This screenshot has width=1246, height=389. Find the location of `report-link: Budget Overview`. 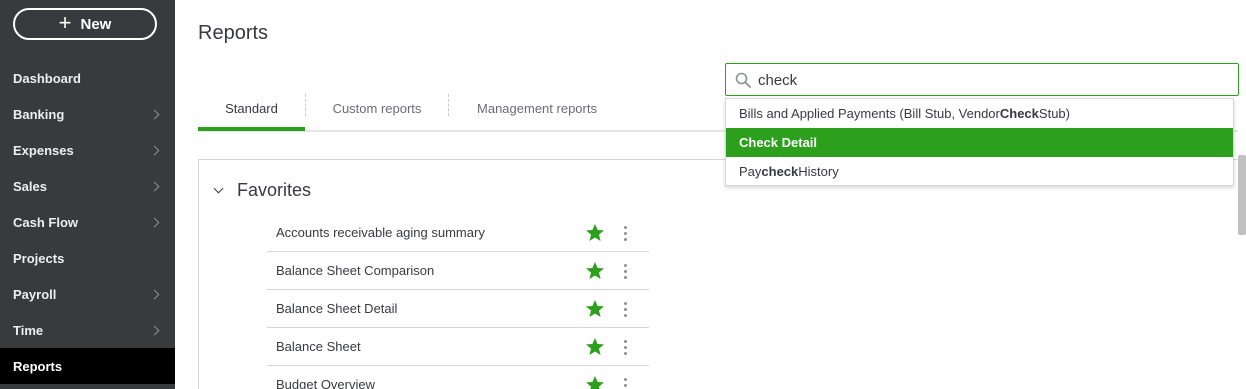

report-link: Budget Overview is located at coordinates (325, 383).